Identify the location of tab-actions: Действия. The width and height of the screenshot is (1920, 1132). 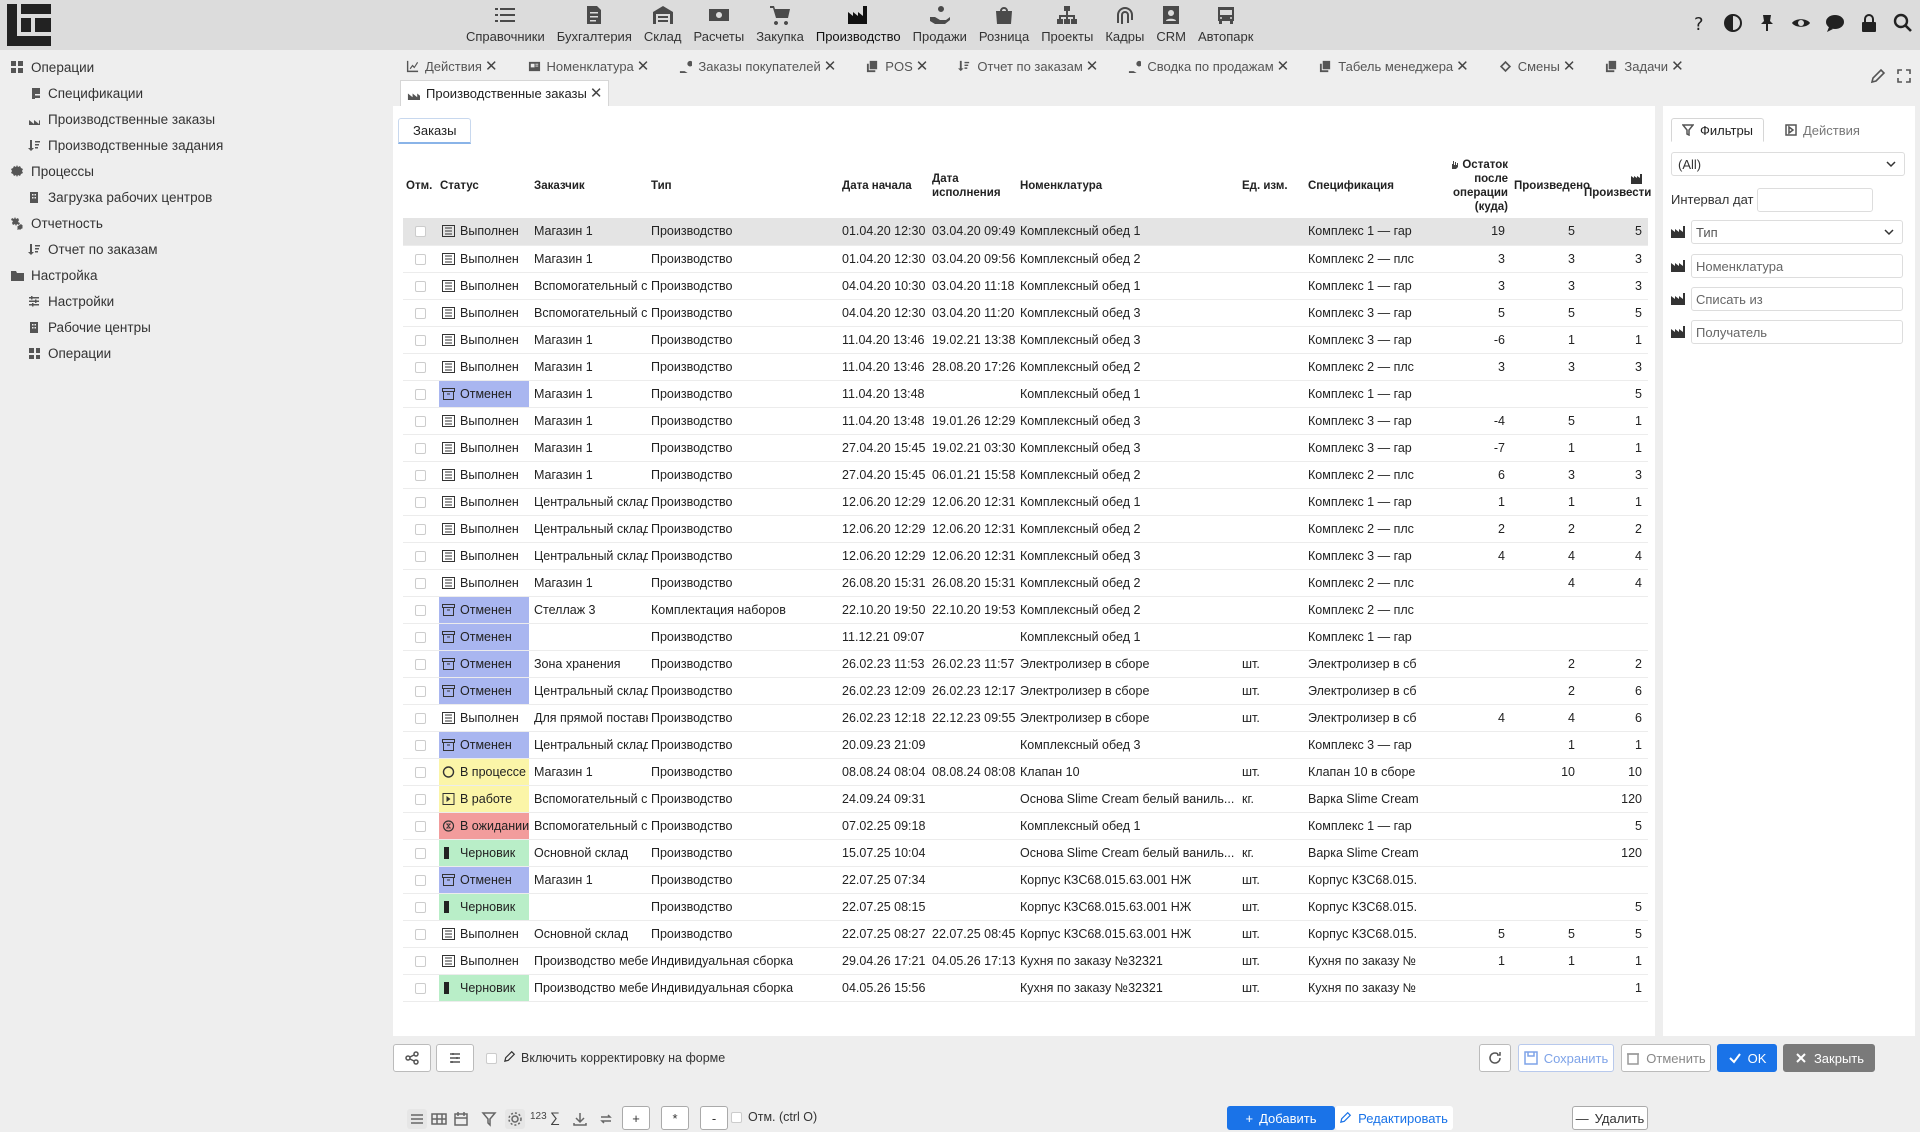
(1822, 130).